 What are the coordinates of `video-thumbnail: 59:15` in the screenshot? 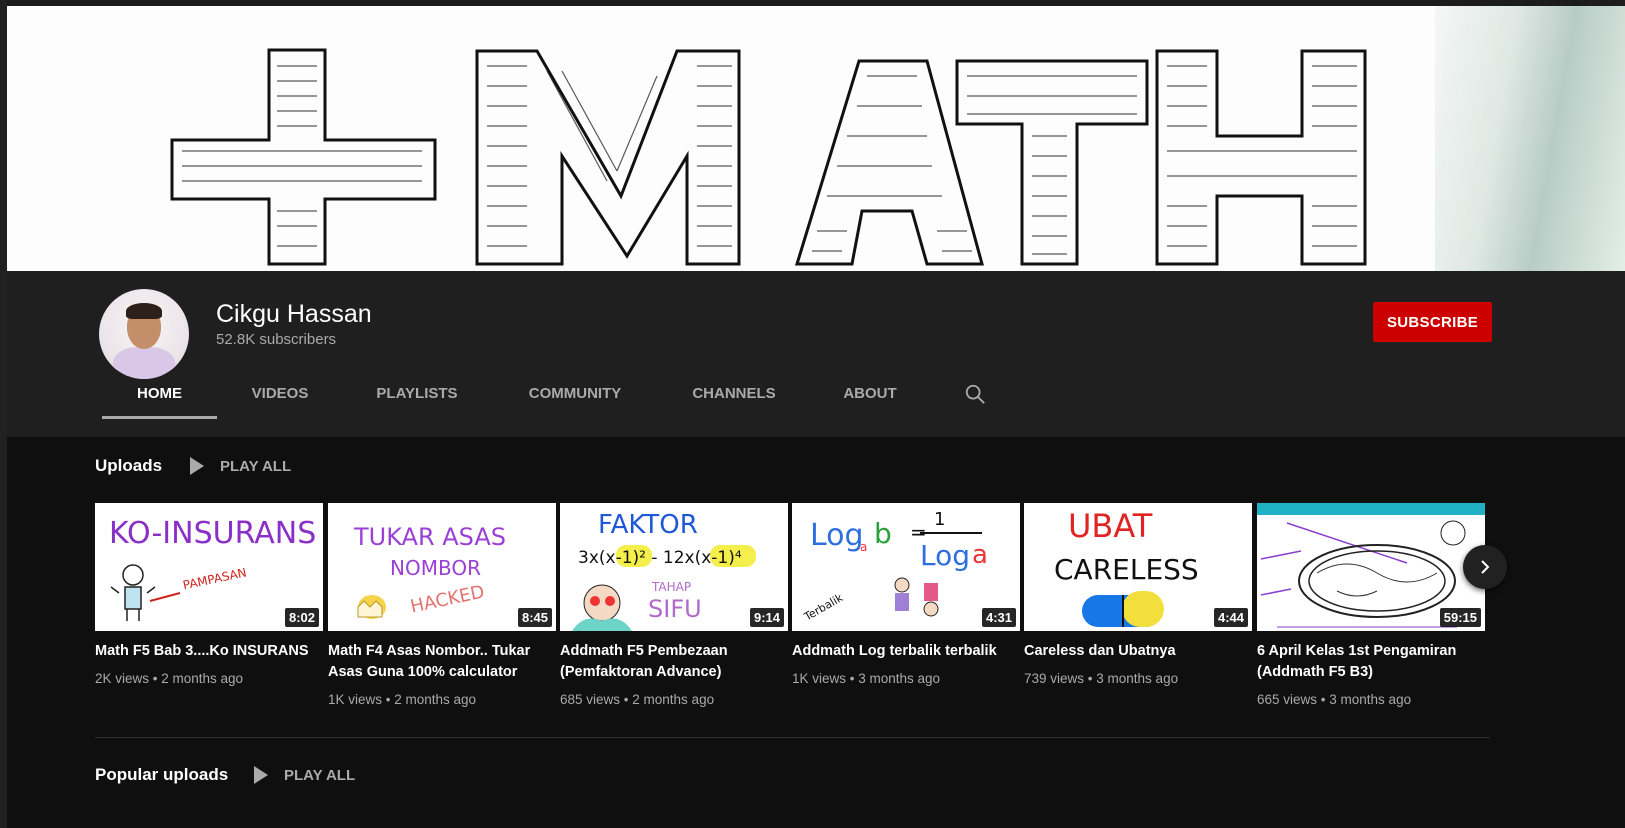 It's located at (1371, 567).